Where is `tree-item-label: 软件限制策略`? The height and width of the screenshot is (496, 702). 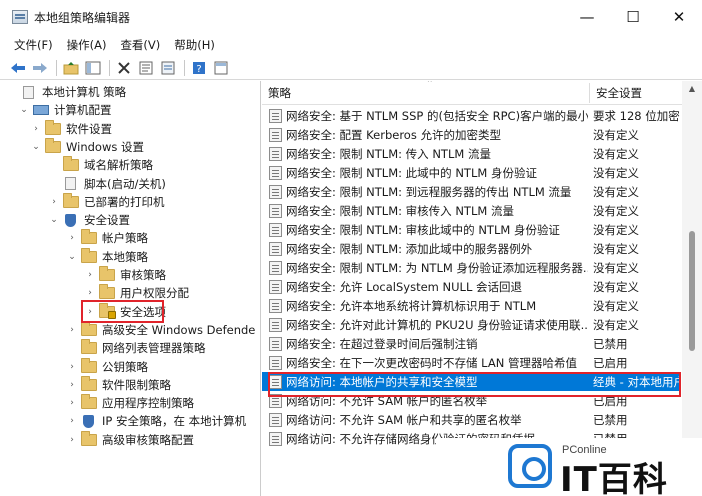 tree-item-label: 软件限制策略 is located at coordinates (136, 384).